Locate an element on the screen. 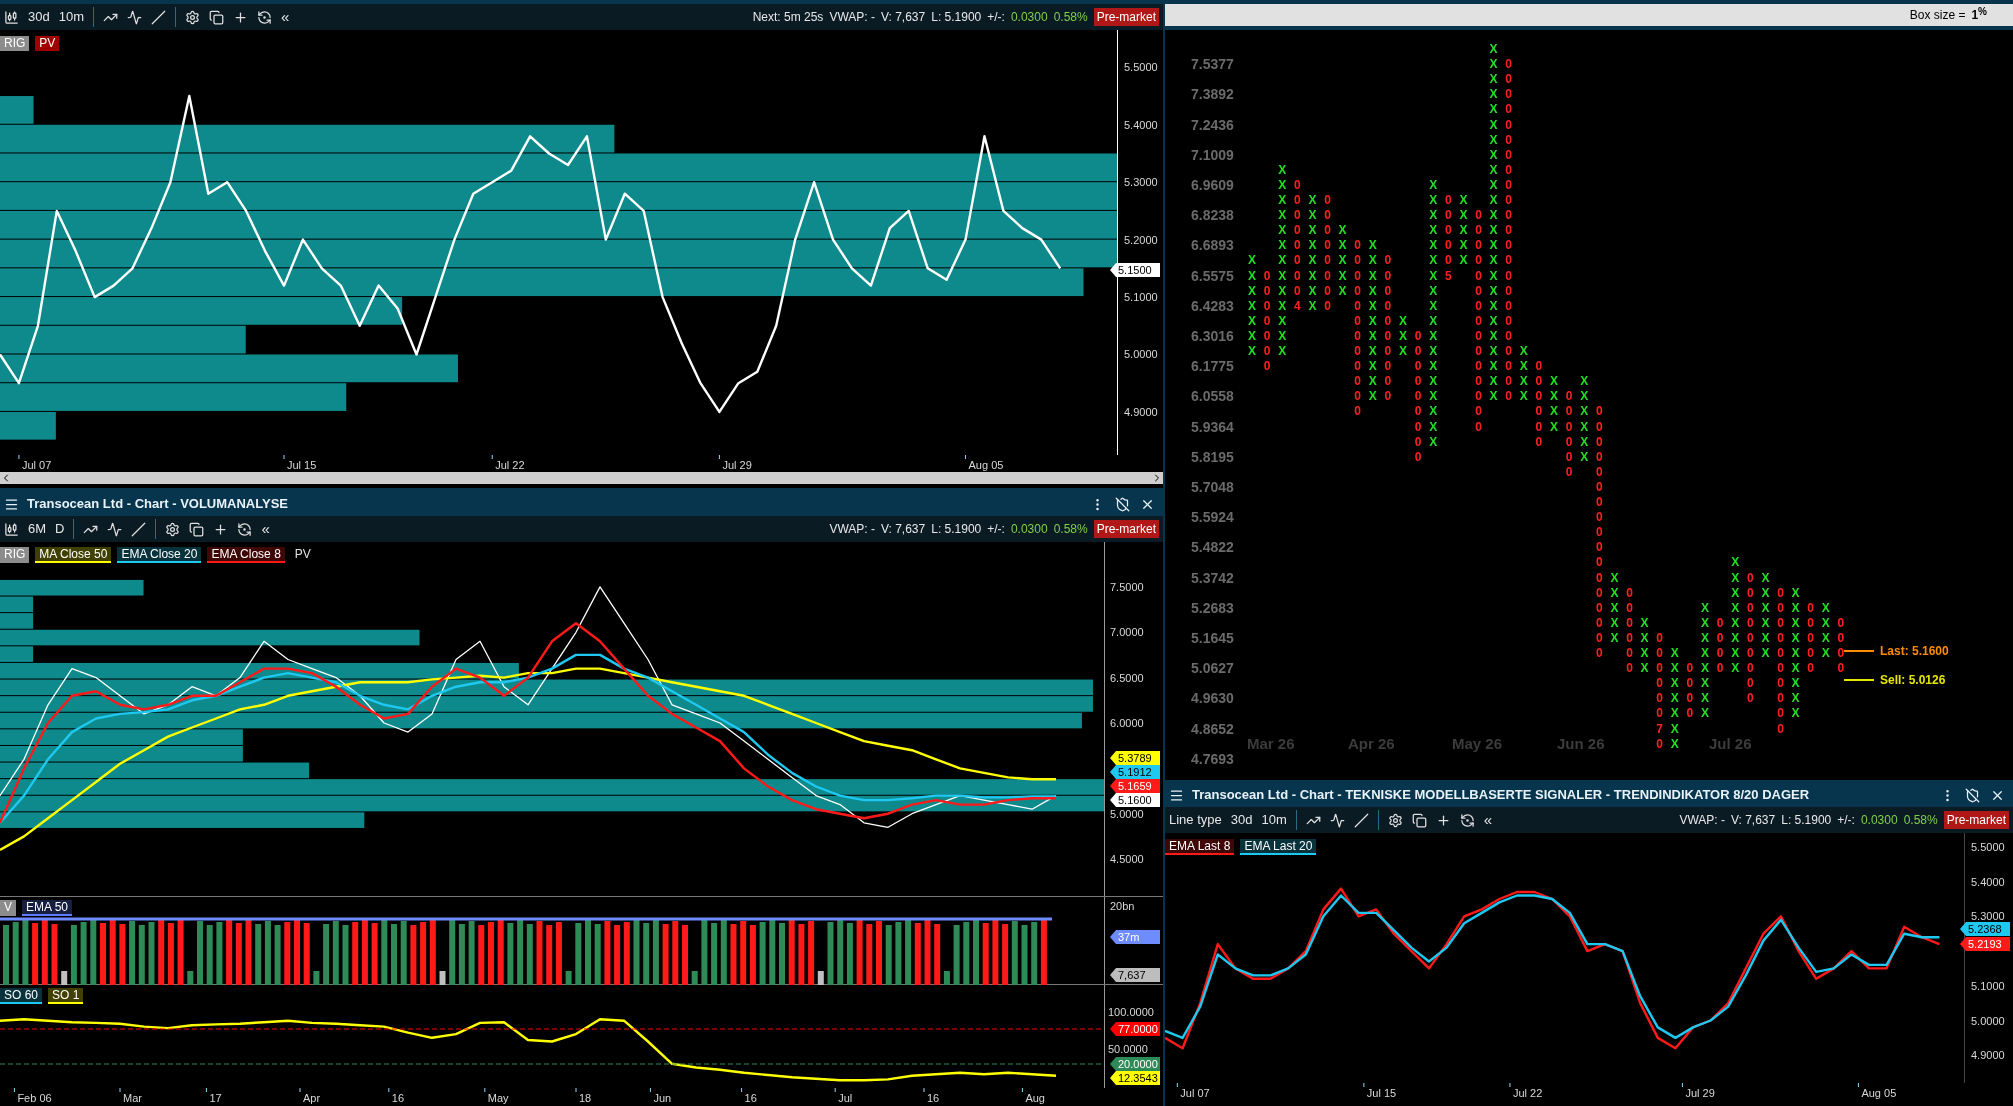 Image resolution: width=2013 pixels, height=1106 pixels. legend-tag: EMA 50 is located at coordinates (47, 908).